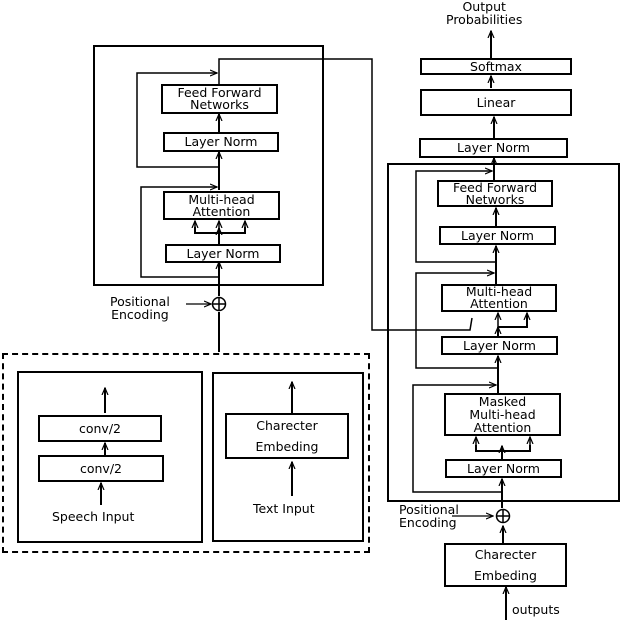 The width and height of the screenshot is (622, 622). Describe the element at coordinates (499, 345) in the screenshot. I see `decoder-layer-norm-cross: Layer Norm` at that location.